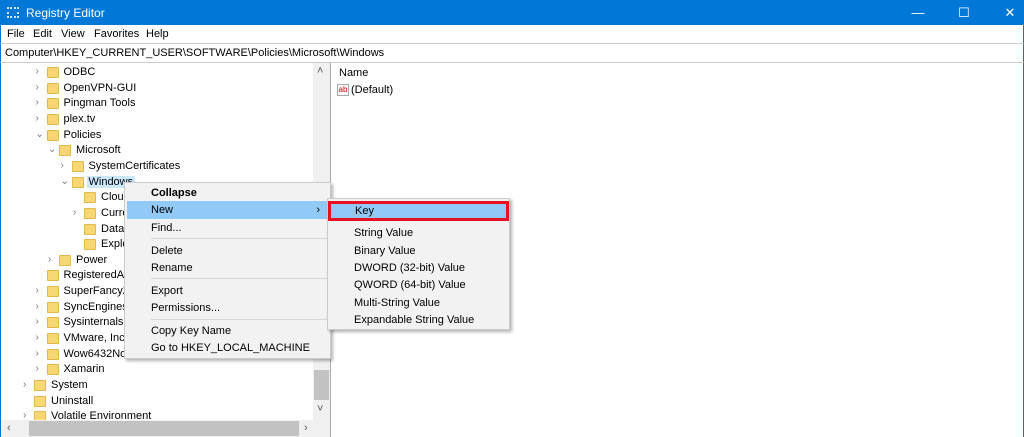 The height and width of the screenshot is (437, 1024). Describe the element at coordinates (1005, 12) in the screenshot. I see `close-button: ✕` at that location.